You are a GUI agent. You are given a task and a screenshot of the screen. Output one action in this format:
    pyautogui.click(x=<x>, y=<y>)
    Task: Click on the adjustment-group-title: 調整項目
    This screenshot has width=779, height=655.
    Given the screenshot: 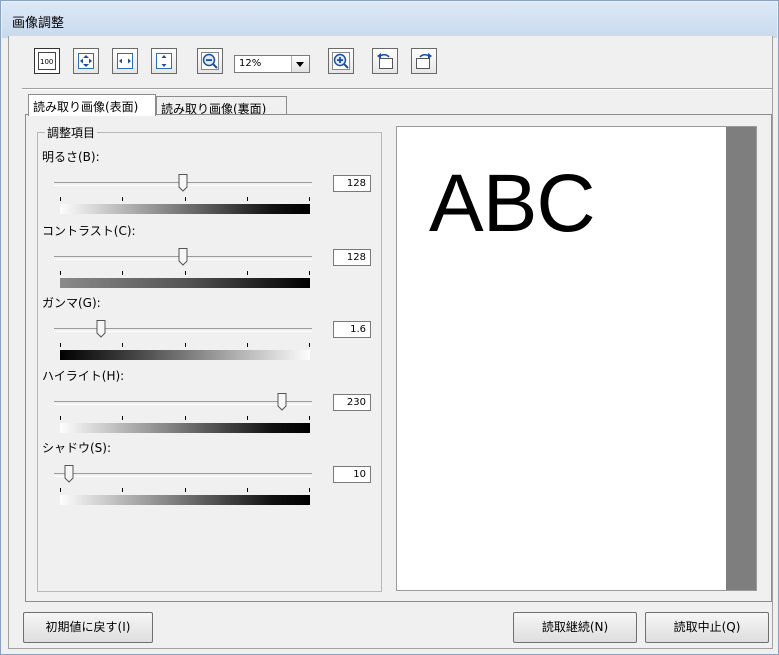 What is the action you would take?
    pyautogui.click(x=71, y=132)
    